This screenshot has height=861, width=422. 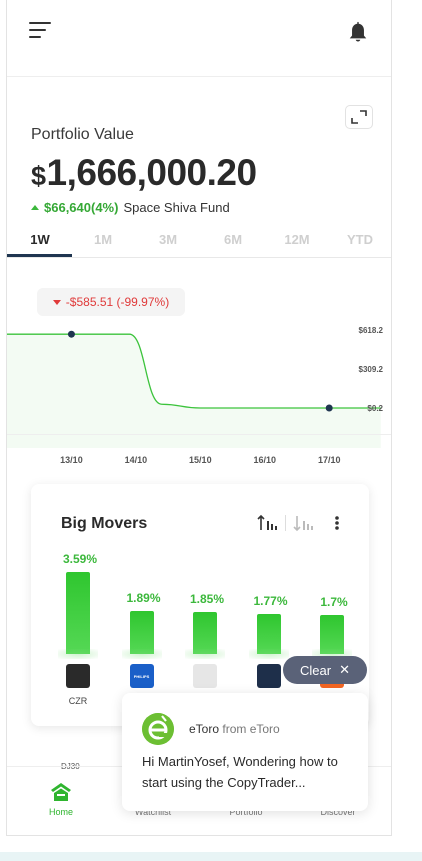 What do you see at coordinates (285, 523) in the screenshot?
I see `sort-separator` at bounding box center [285, 523].